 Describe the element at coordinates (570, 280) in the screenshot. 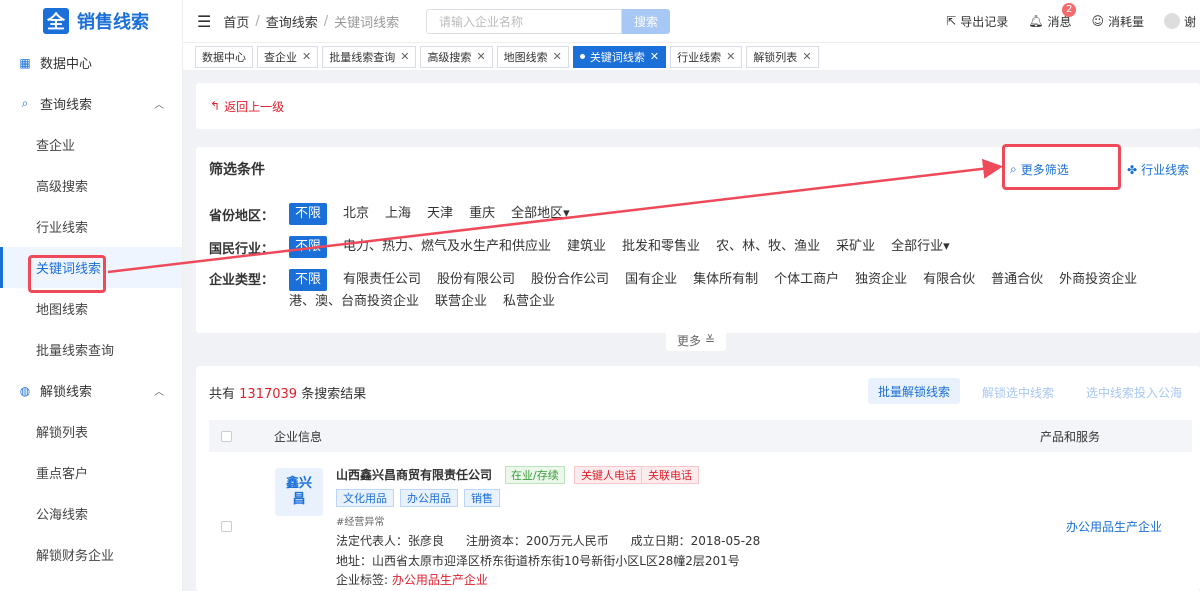

I see `filter-option: 股份合作公司` at that location.